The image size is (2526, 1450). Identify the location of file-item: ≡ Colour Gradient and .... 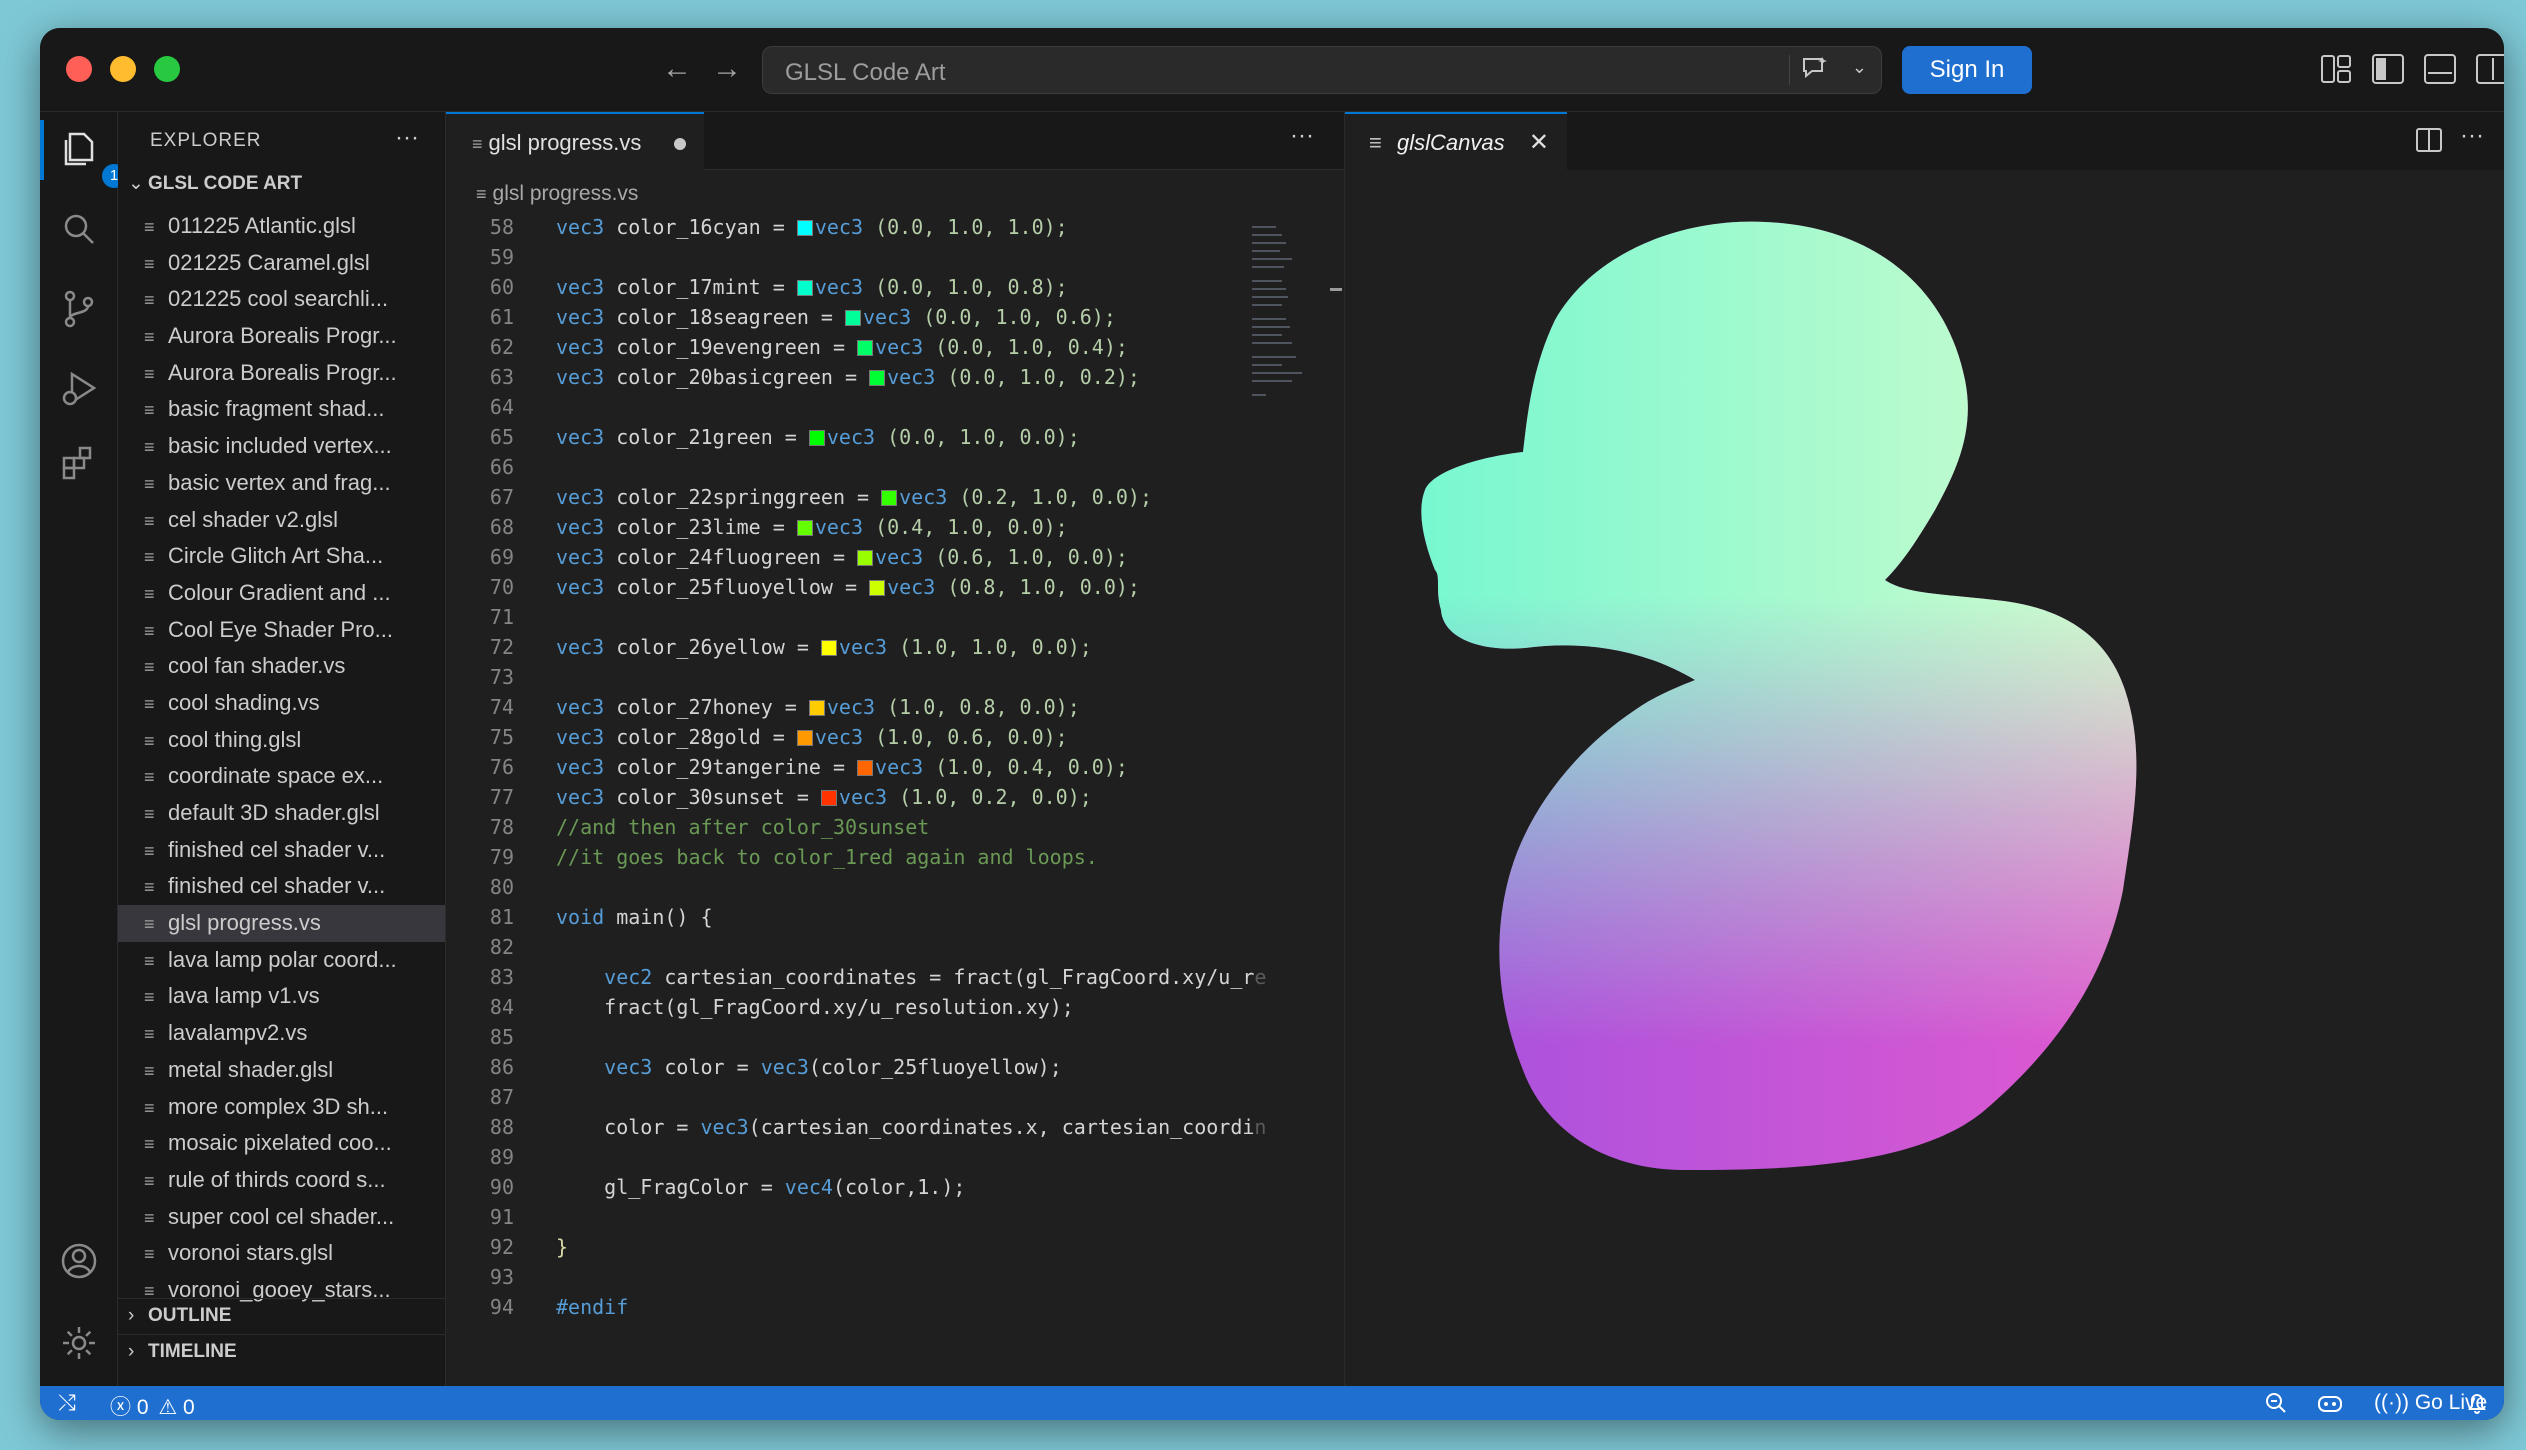
(281, 593).